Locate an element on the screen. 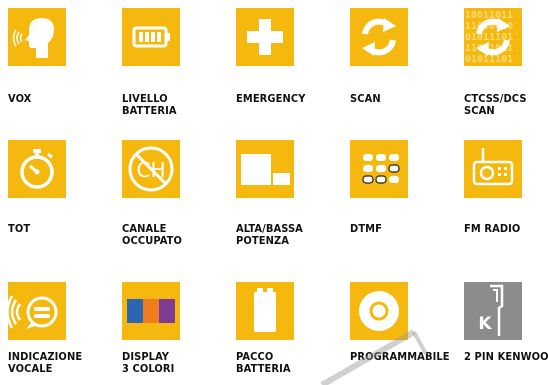 This screenshot has width=548, height=385. dtmf-tile is located at coordinates (379, 169).